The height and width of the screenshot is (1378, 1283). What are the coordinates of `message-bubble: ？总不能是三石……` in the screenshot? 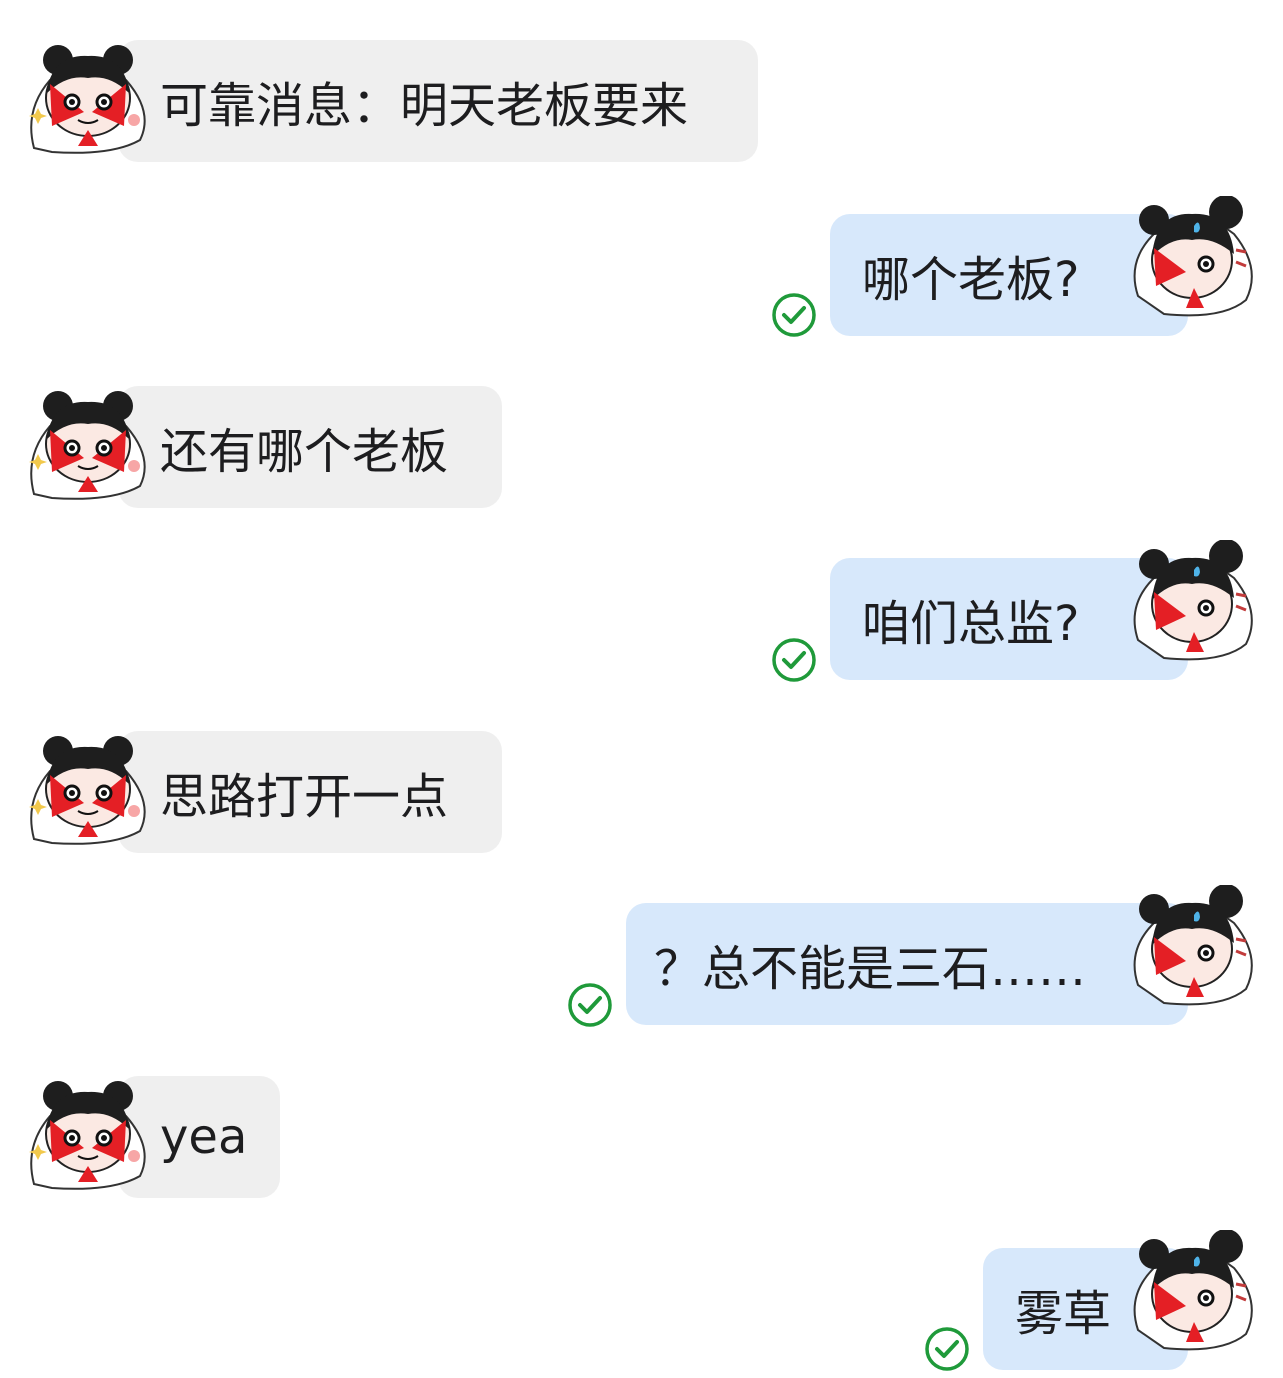 It's located at (907, 964).